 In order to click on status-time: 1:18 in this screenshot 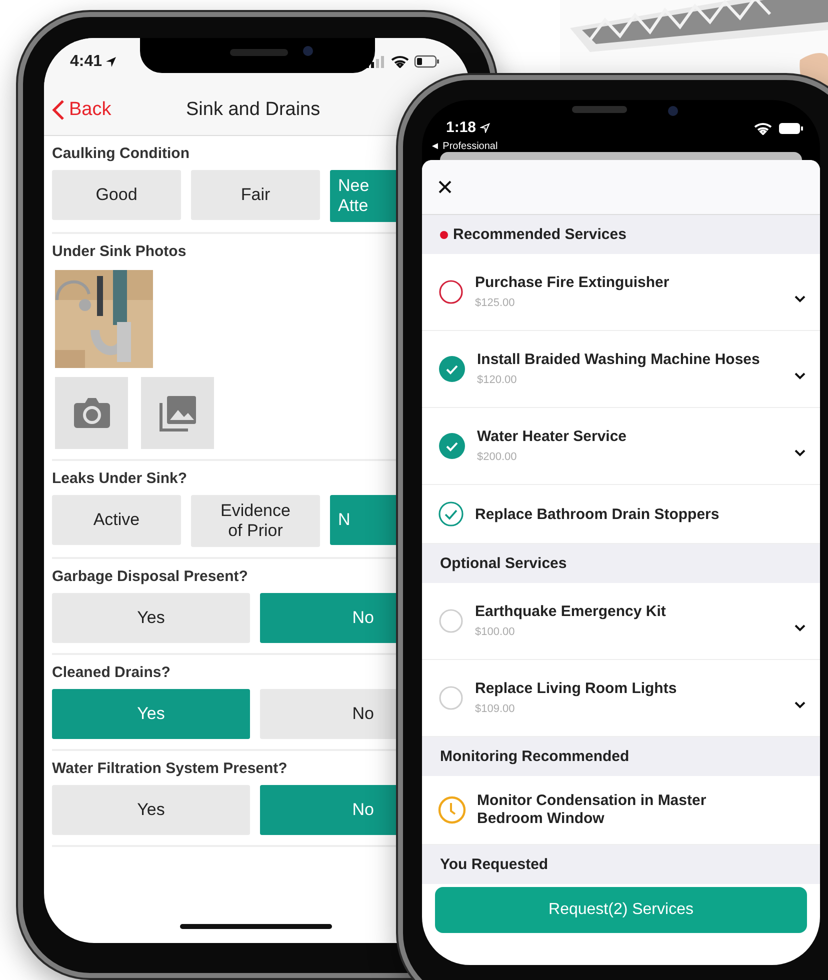, I will do `click(461, 127)`.